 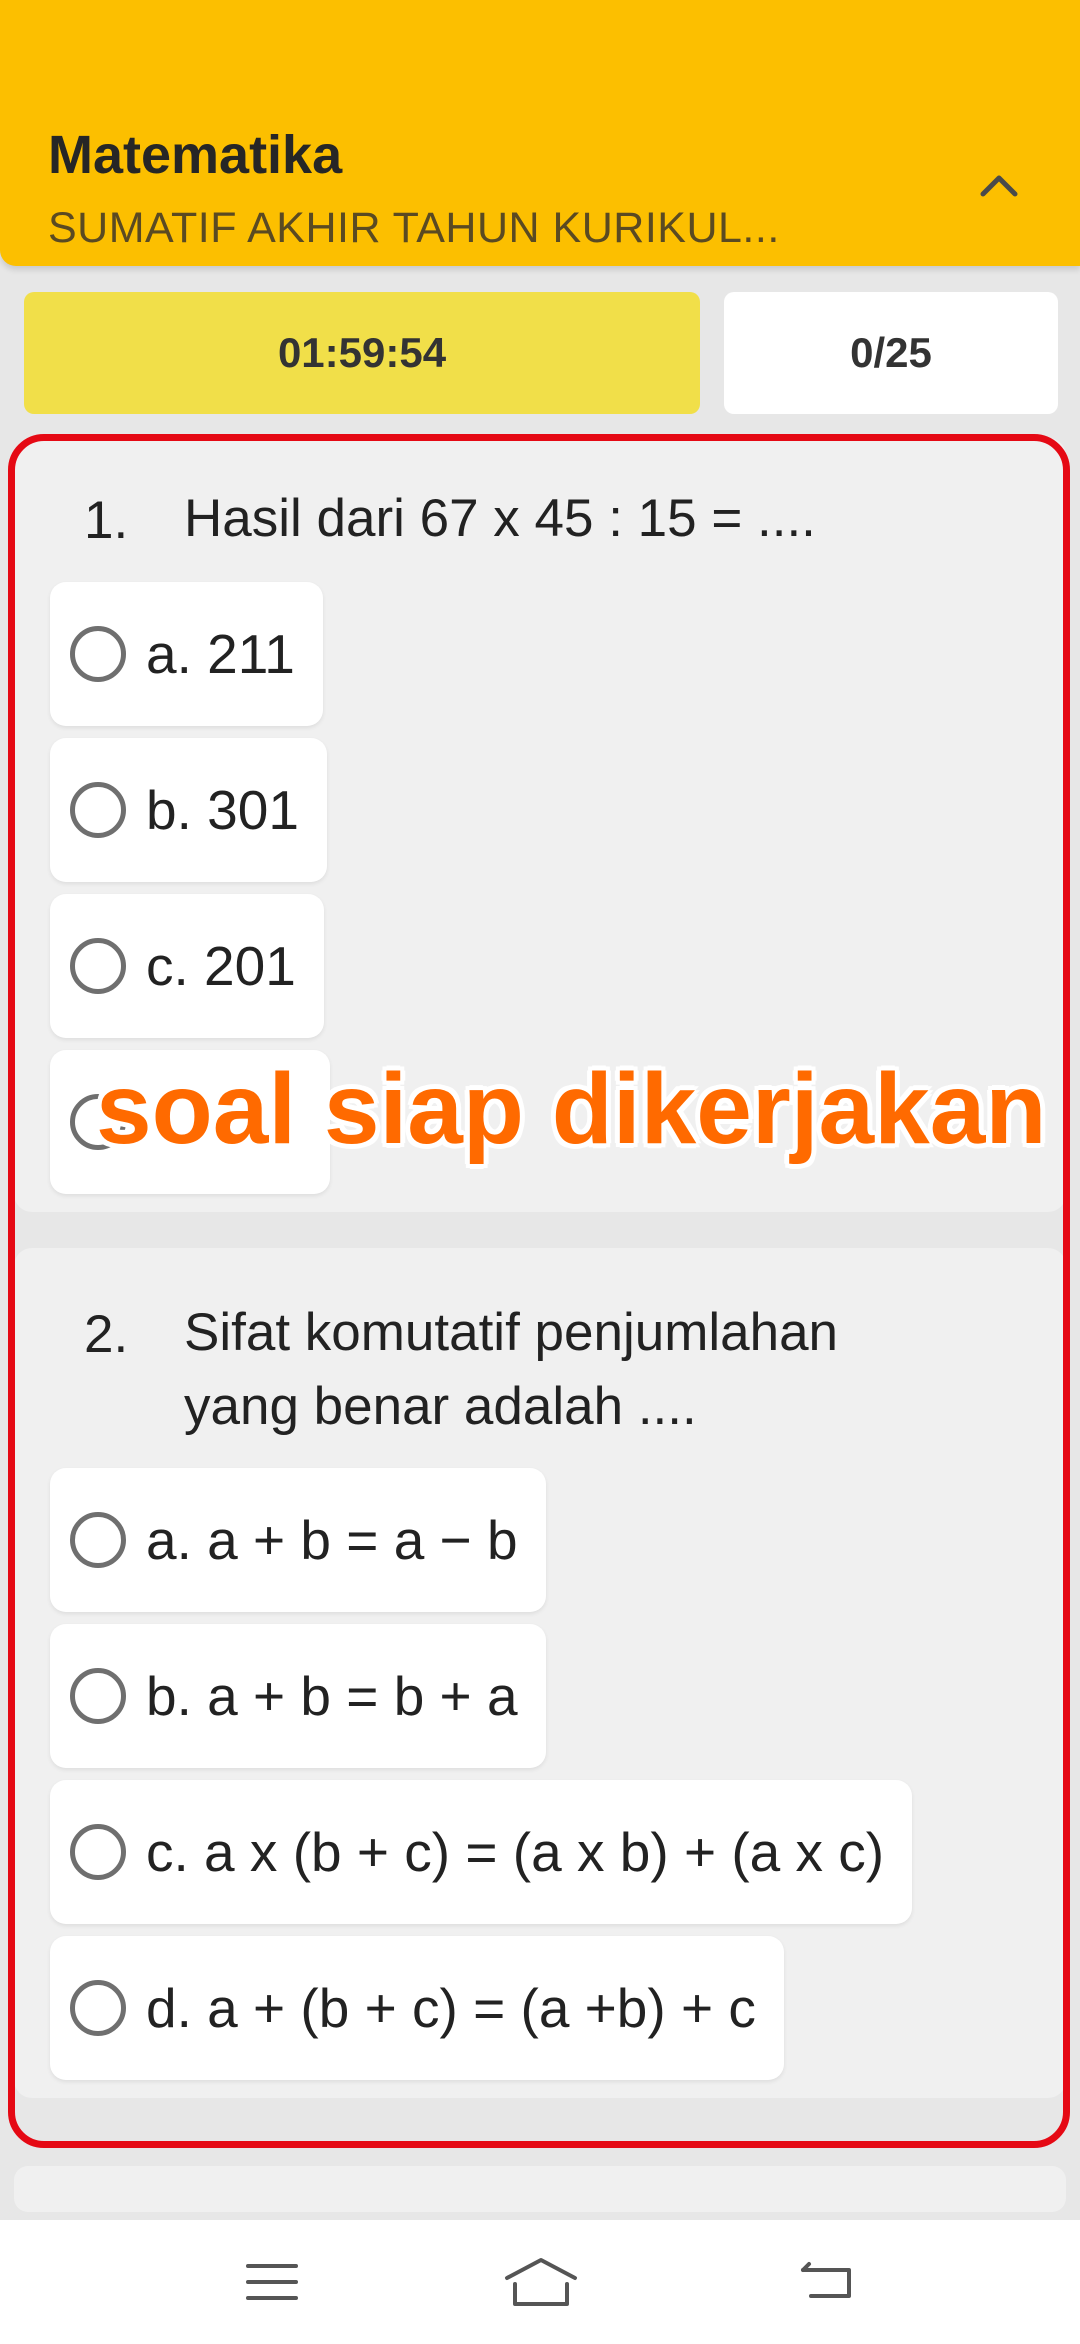 I want to click on option-c: c. a x (b + c) = (a x b) + (a x c), so click(x=481, y=1852).